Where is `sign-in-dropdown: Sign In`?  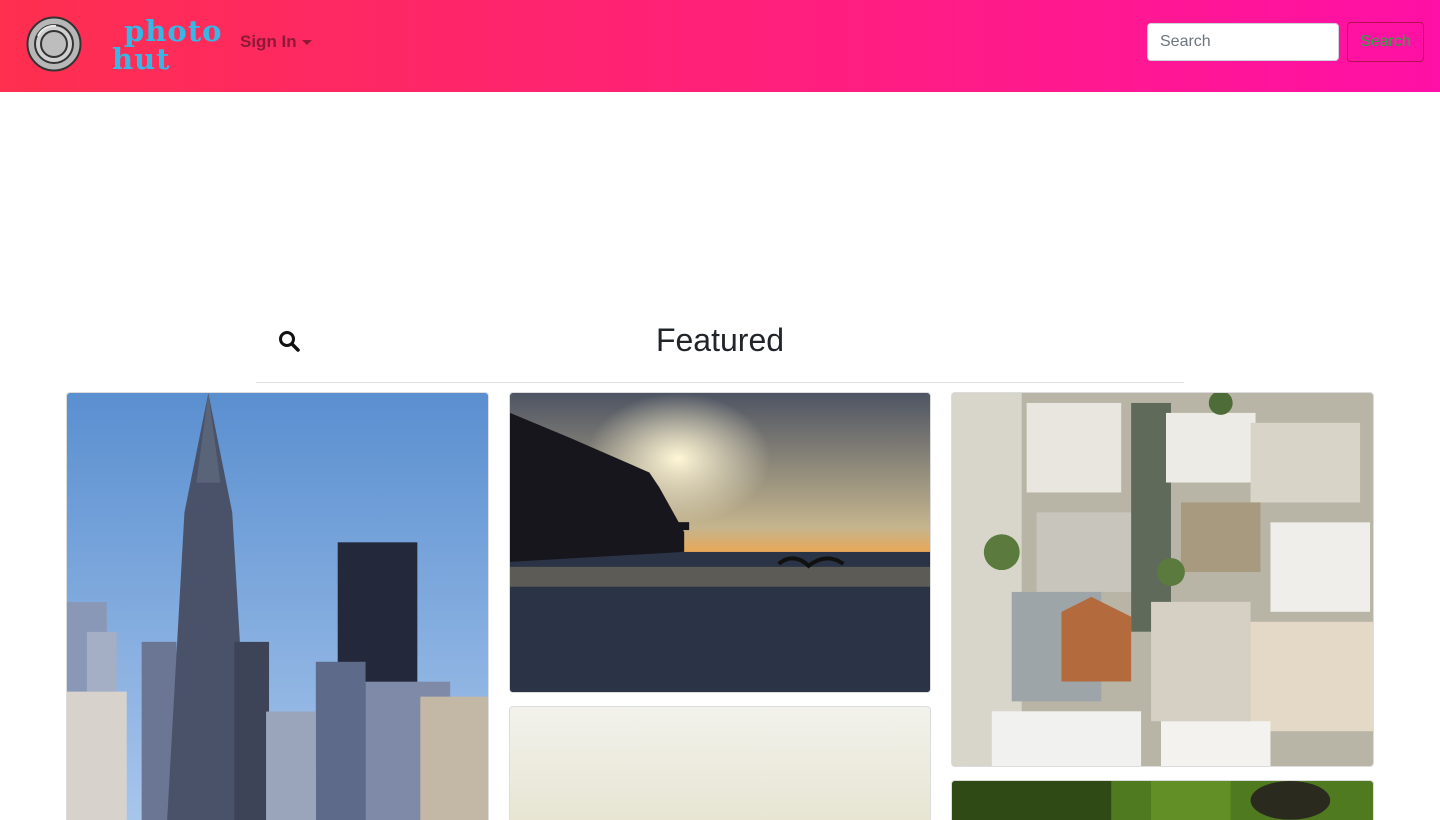
sign-in-dropdown: Sign In is located at coordinates (276, 42).